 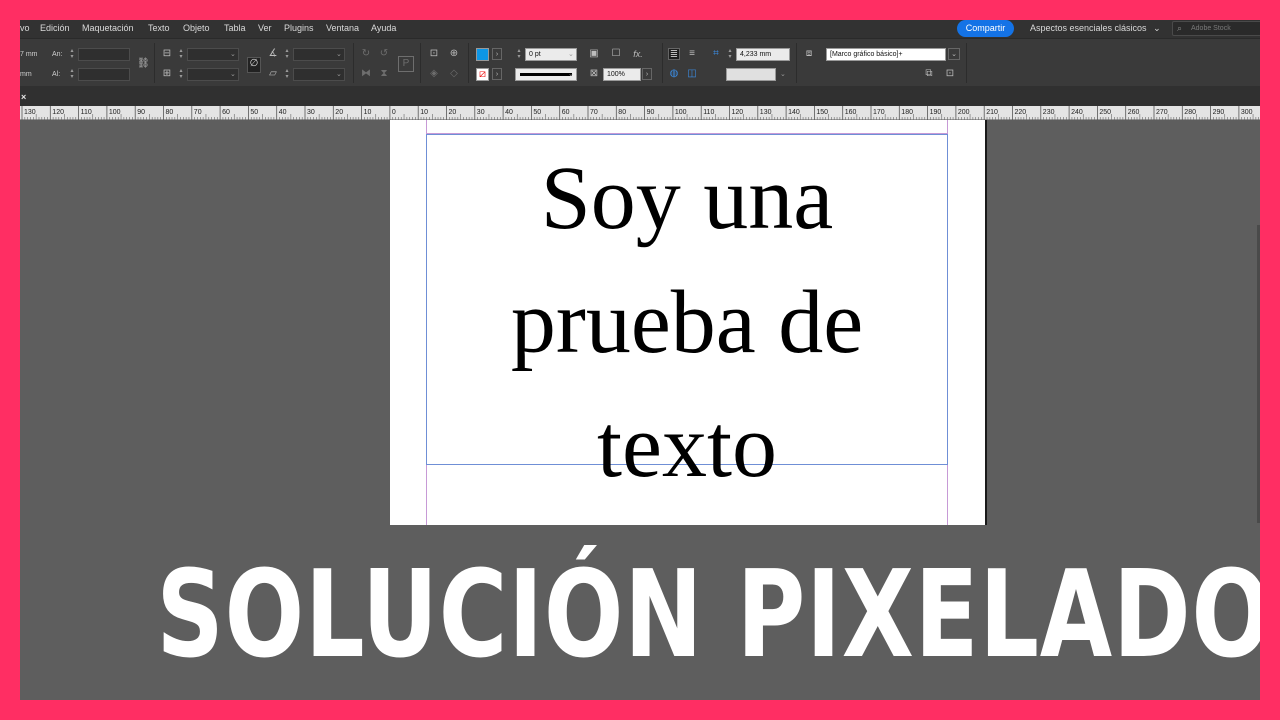 What do you see at coordinates (196, 28) in the screenshot?
I see `menu-objeto: Objeto` at bounding box center [196, 28].